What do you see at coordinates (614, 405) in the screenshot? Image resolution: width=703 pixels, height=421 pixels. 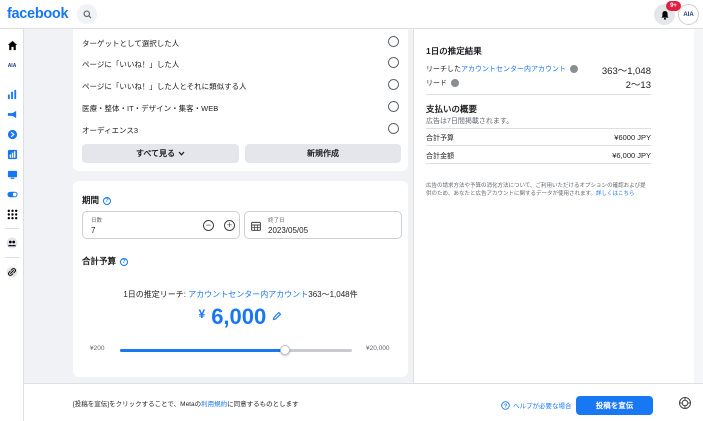 I see `promote-post-button: 投稿を宣伝` at bounding box center [614, 405].